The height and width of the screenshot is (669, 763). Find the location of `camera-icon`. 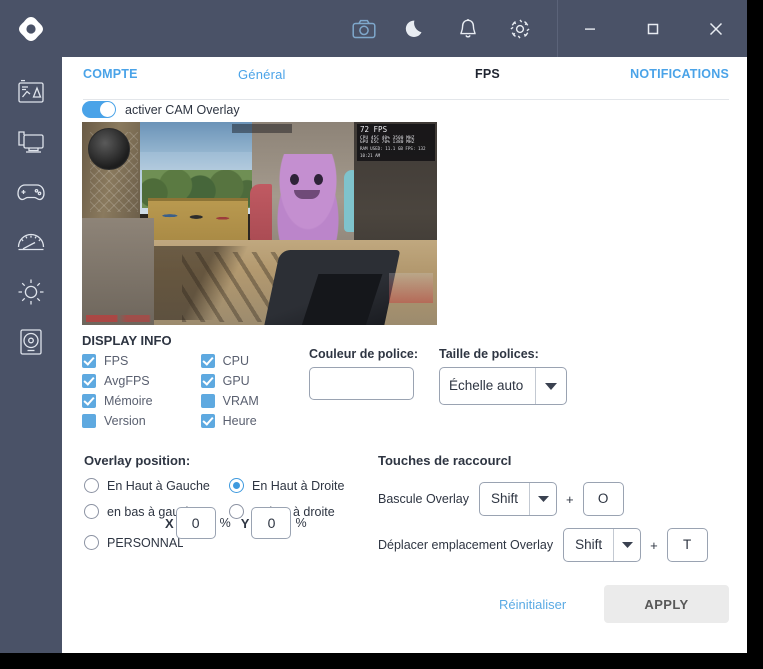

camera-icon is located at coordinates (364, 29).